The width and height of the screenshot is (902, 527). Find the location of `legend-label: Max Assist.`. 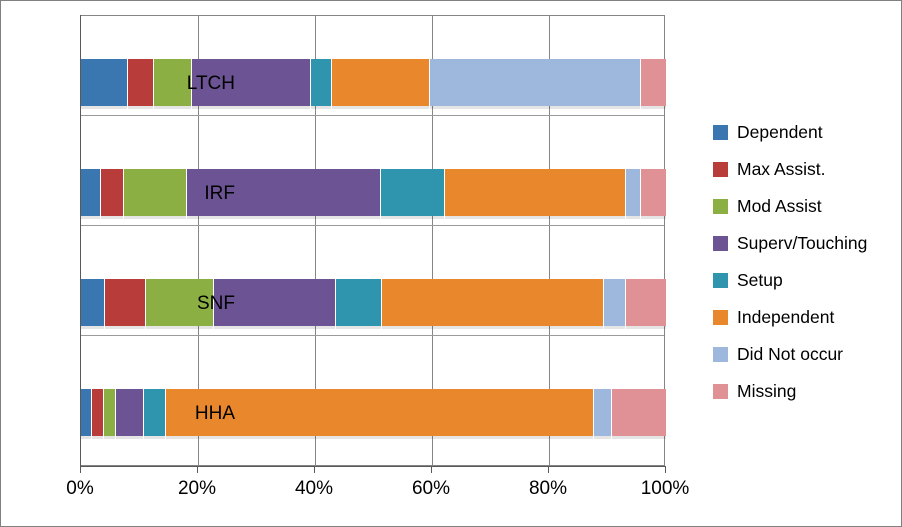

legend-label: Max Assist. is located at coordinates (781, 168).